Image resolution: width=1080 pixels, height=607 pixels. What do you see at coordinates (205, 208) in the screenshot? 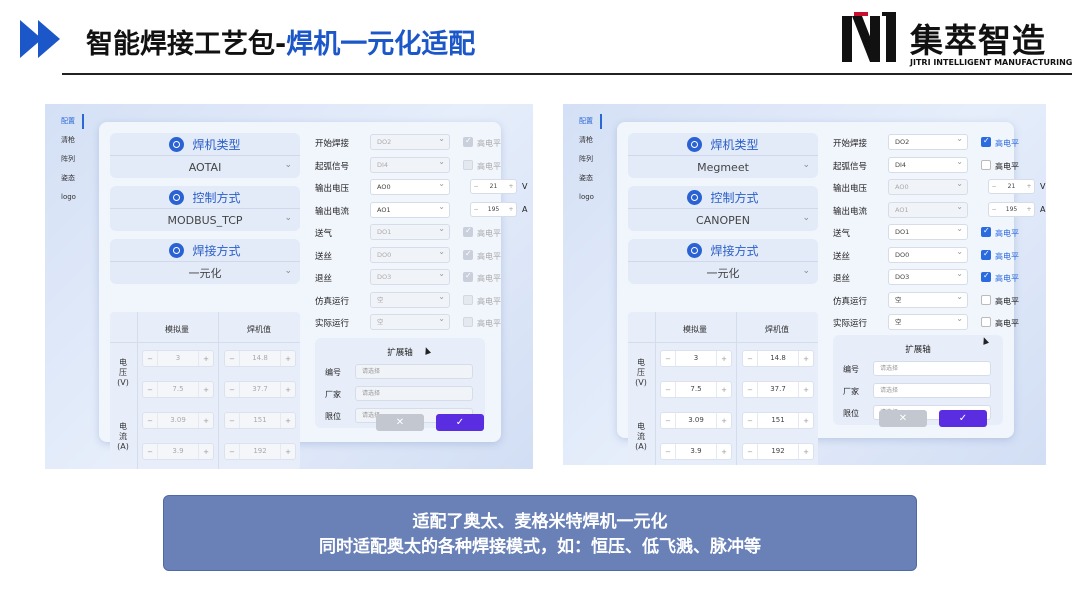
I see `control-mode-select: 控制方式 MODBUS_TCP ⌄` at bounding box center [205, 208].